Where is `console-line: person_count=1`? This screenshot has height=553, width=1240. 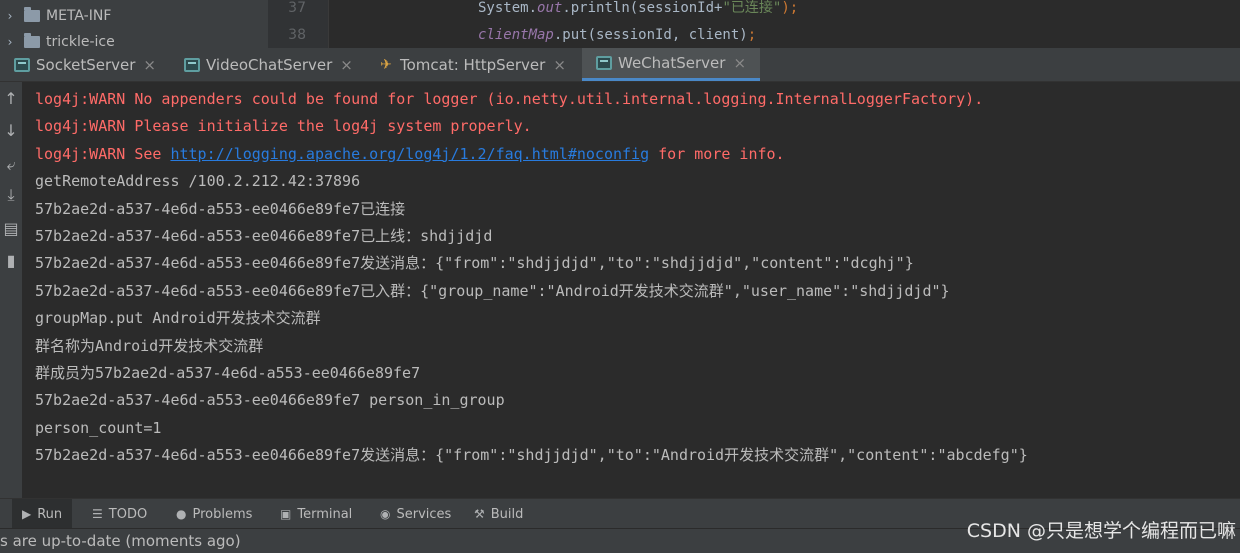 console-line: person_count=1 is located at coordinates (98, 428).